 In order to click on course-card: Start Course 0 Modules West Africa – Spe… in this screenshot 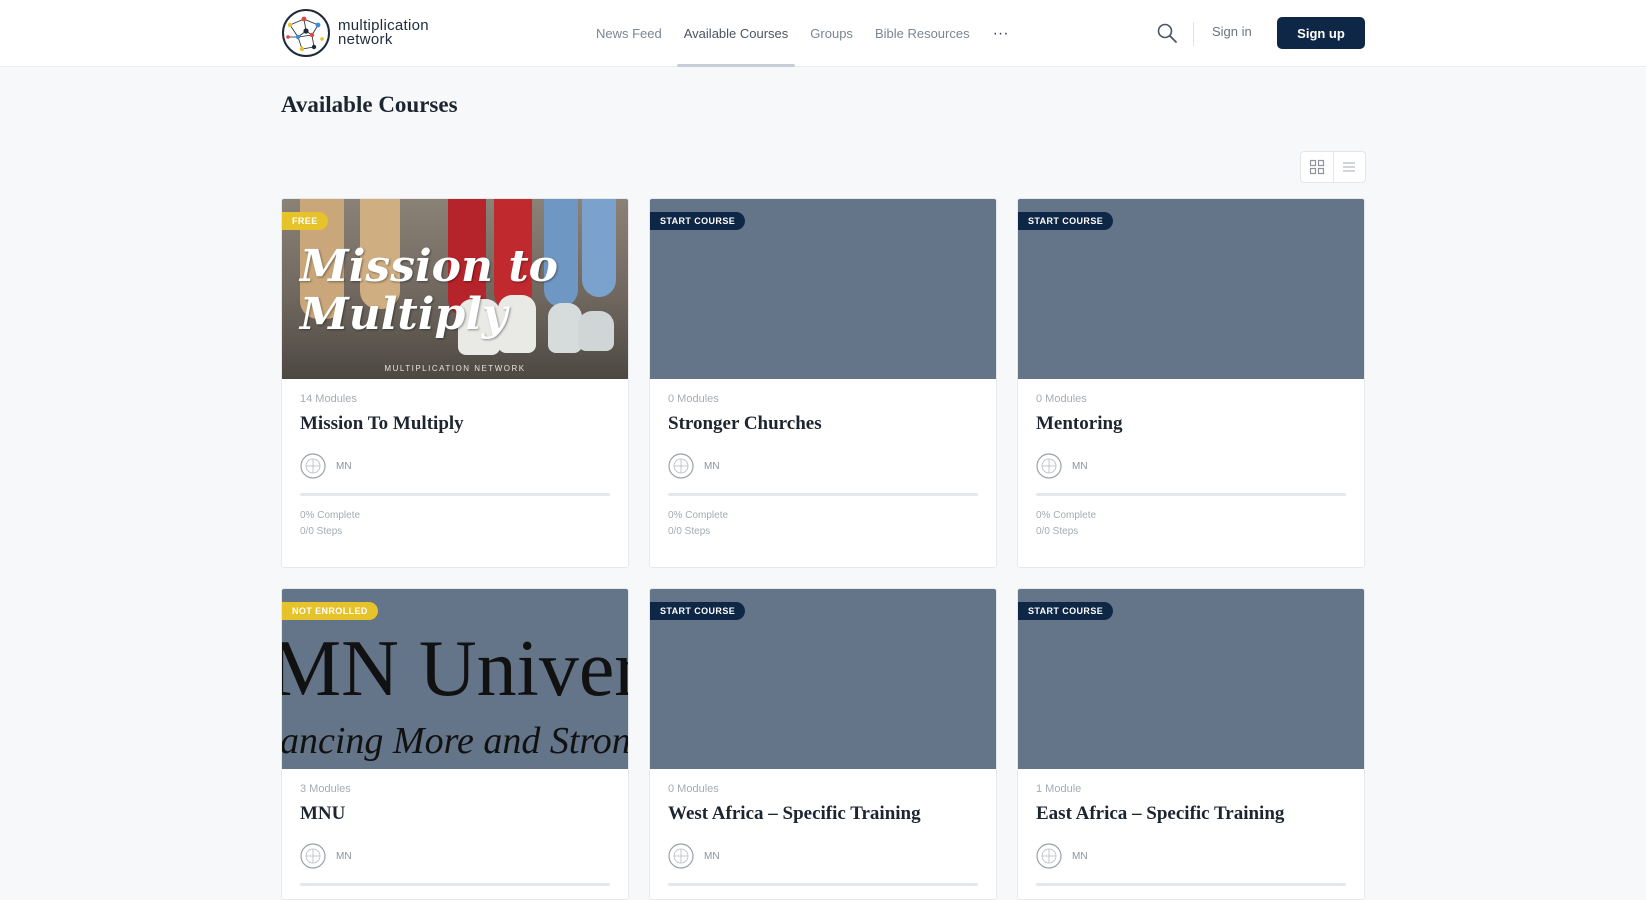, I will do `click(823, 744)`.